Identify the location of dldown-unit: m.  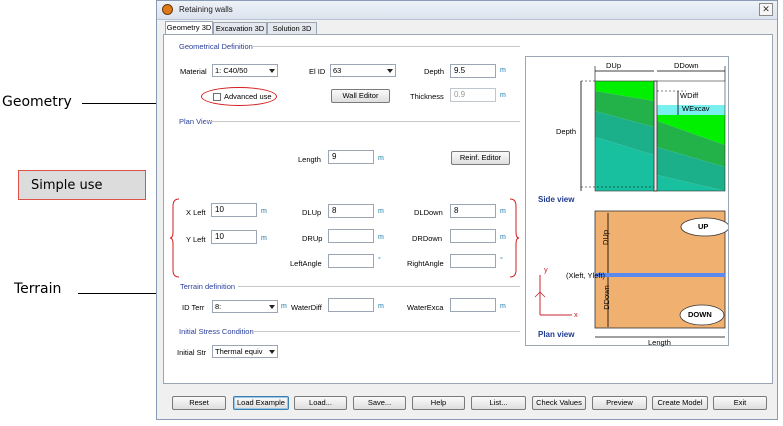
(503, 211).